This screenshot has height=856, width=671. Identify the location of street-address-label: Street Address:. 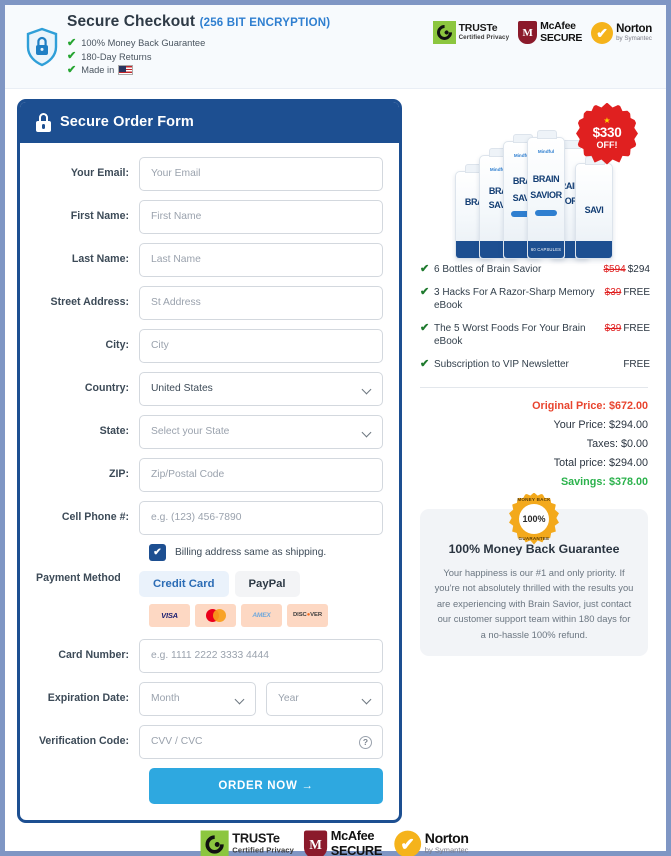
(90, 302).